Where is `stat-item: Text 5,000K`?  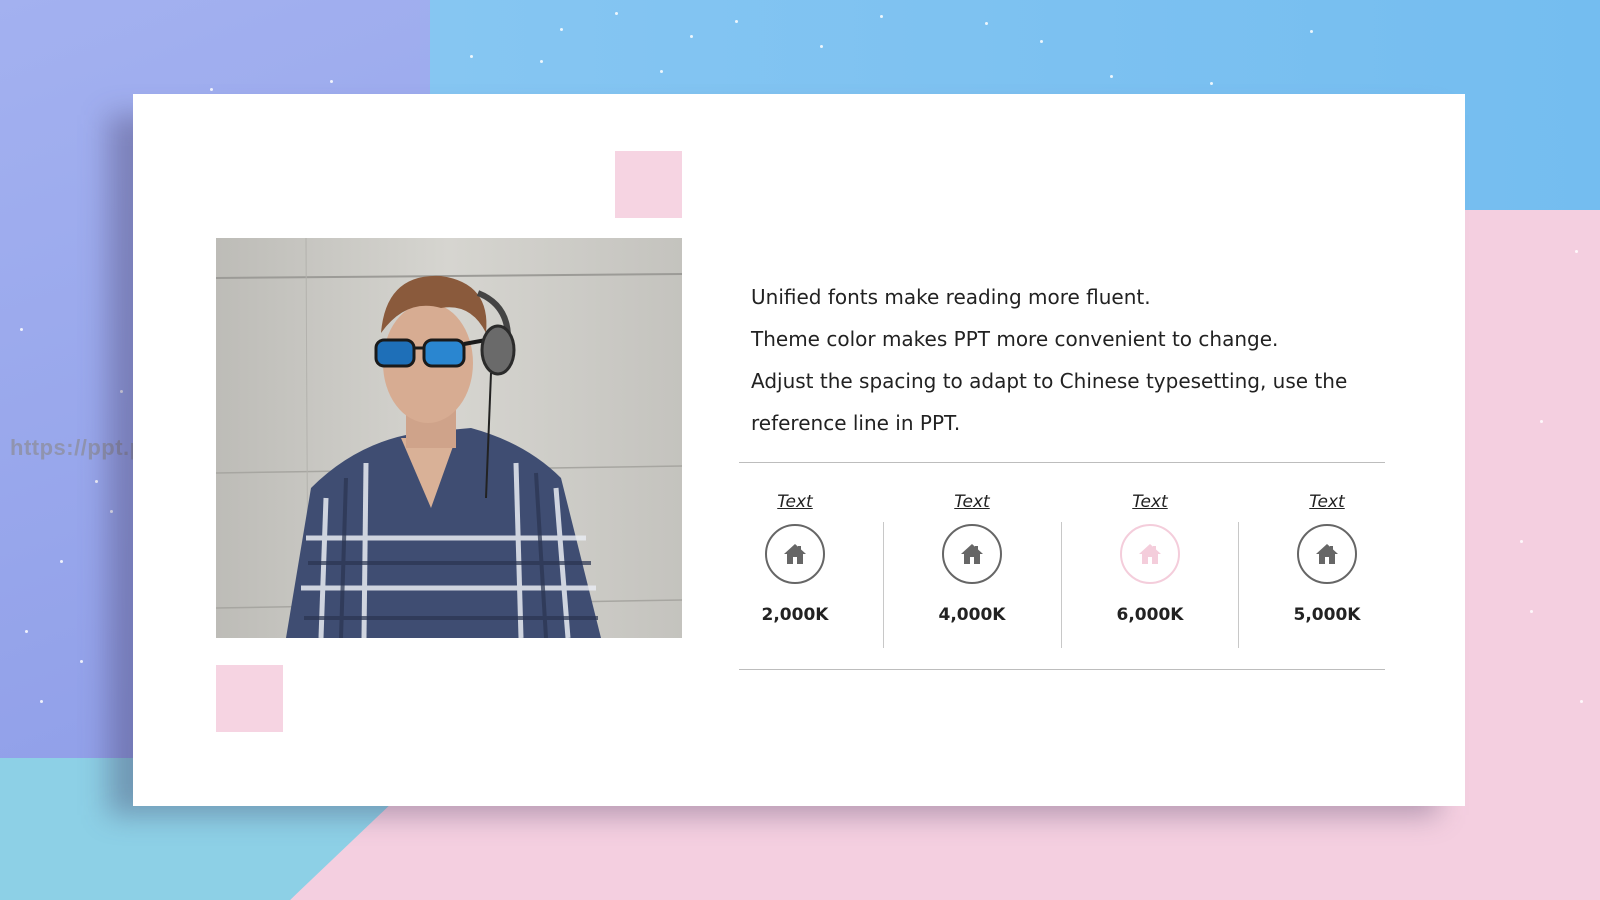
stat-item: Text 5,000K is located at coordinates (1327, 558).